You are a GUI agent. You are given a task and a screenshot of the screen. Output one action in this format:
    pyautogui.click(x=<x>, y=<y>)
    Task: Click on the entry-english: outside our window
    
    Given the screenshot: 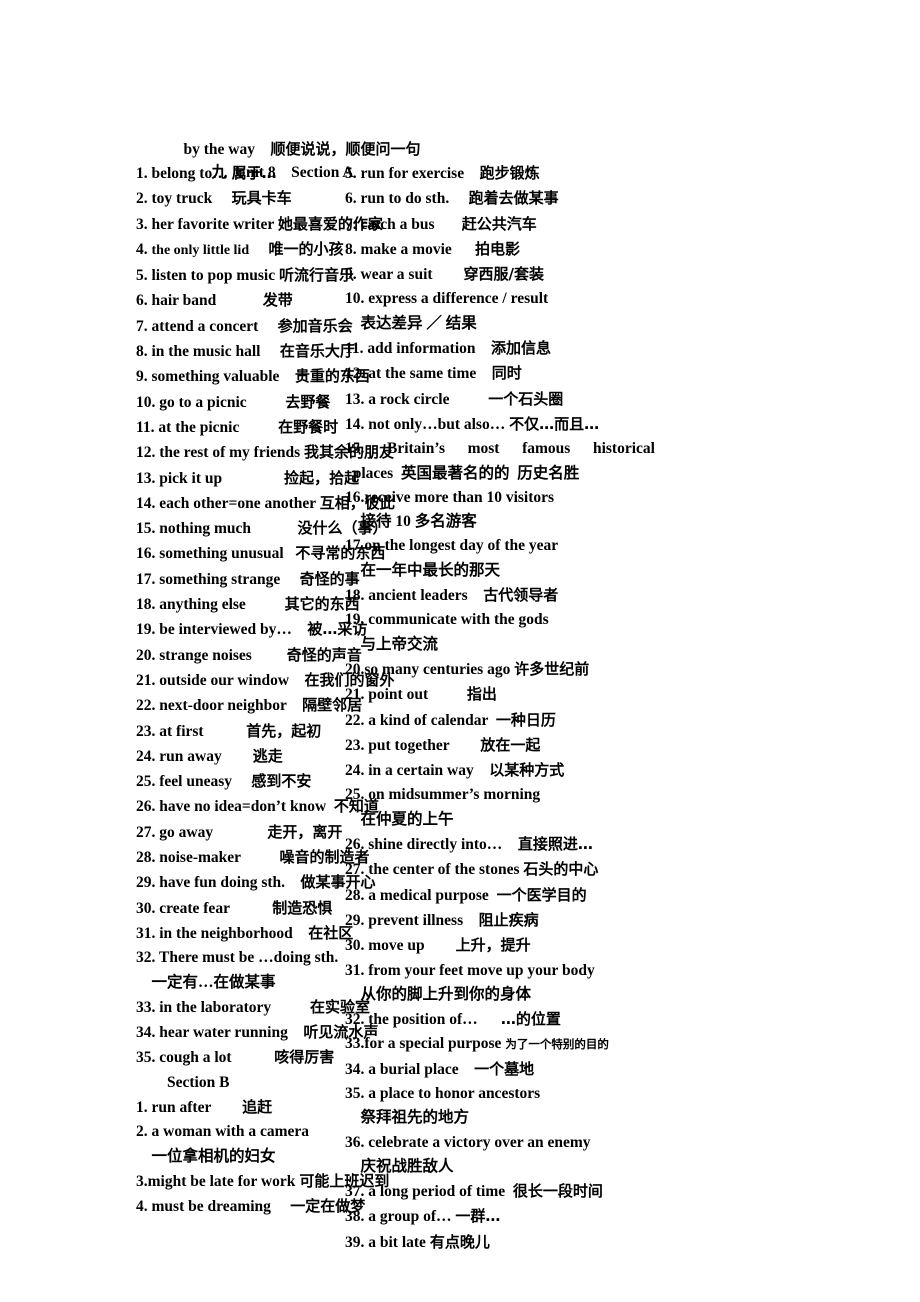 What is the action you would take?
    pyautogui.click(x=224, y=680)
    